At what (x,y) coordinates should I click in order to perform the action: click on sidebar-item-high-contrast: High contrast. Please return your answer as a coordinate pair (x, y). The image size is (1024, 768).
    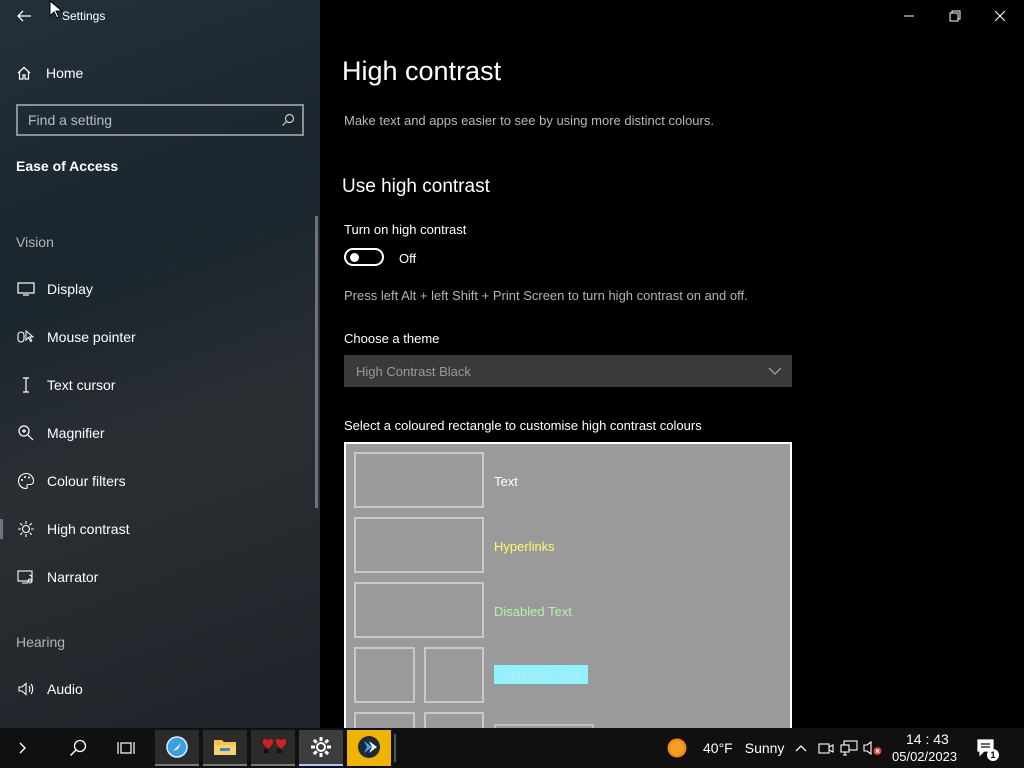
    Looking at the image, I should click on (65, 529).